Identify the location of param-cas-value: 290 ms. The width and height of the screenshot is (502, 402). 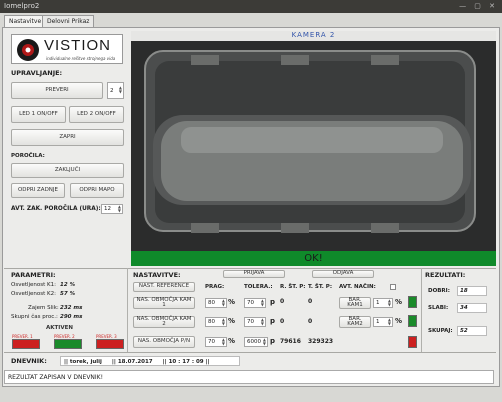
(71, 317).